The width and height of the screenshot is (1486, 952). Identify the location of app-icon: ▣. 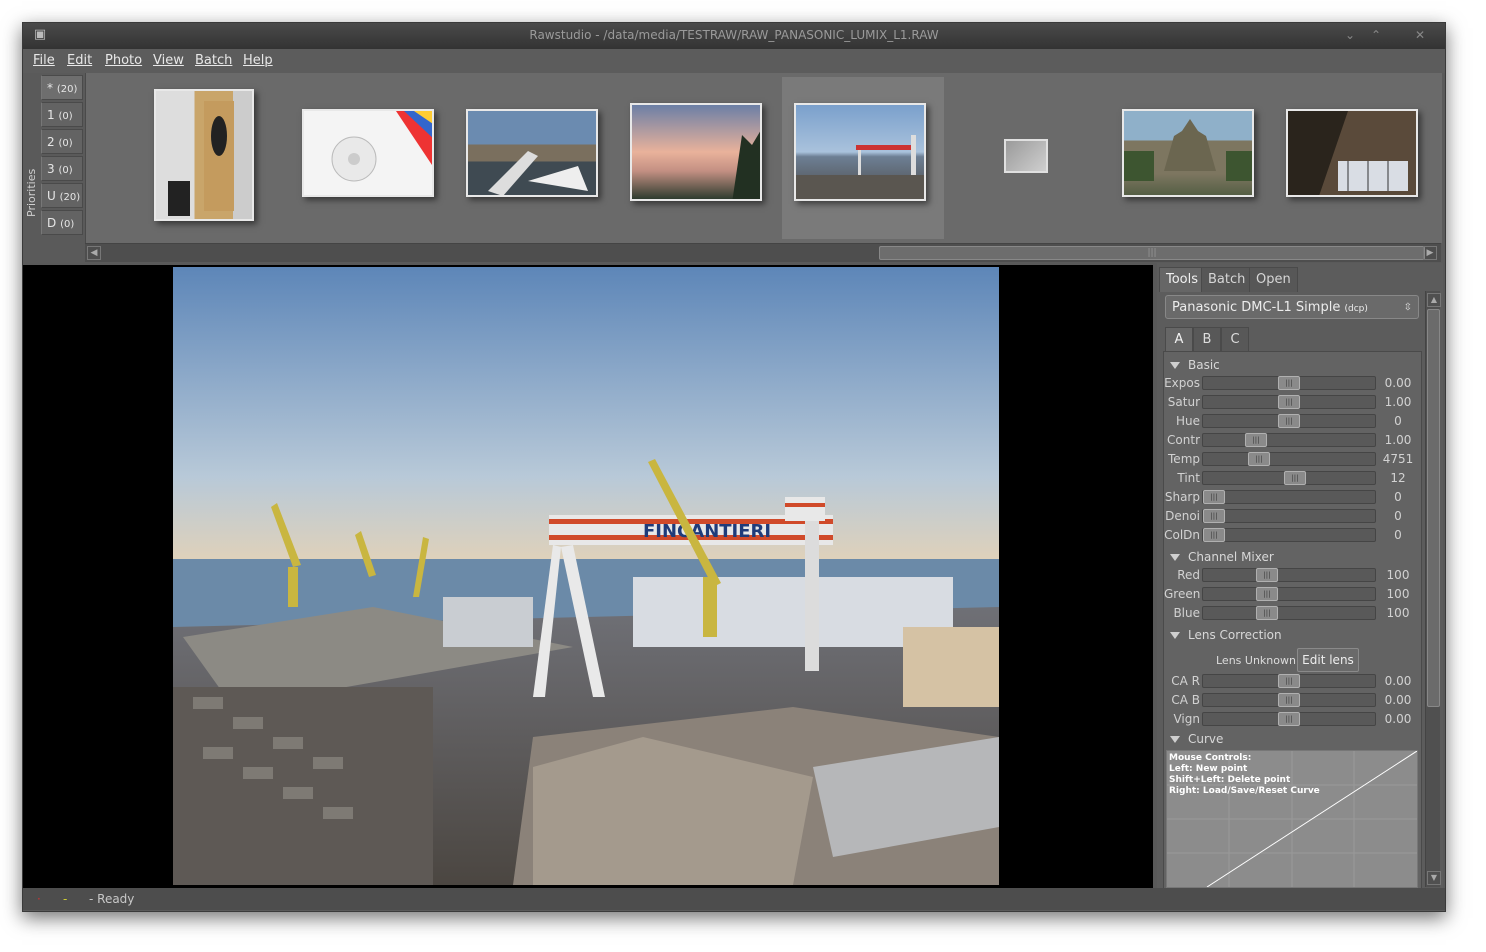
(40, 34).